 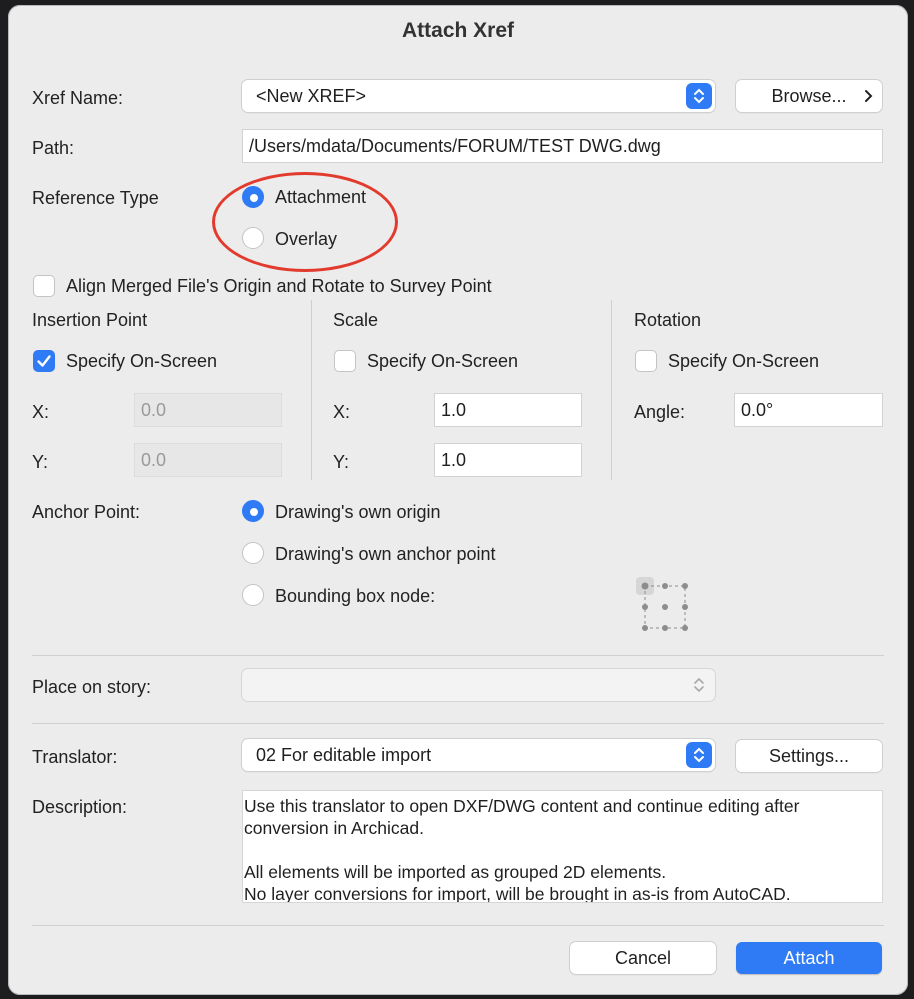 What do you see at coordinates (643, 958) in the screenshot?
I see `cancel-button: Cancel` at bounding box center [643, 958].